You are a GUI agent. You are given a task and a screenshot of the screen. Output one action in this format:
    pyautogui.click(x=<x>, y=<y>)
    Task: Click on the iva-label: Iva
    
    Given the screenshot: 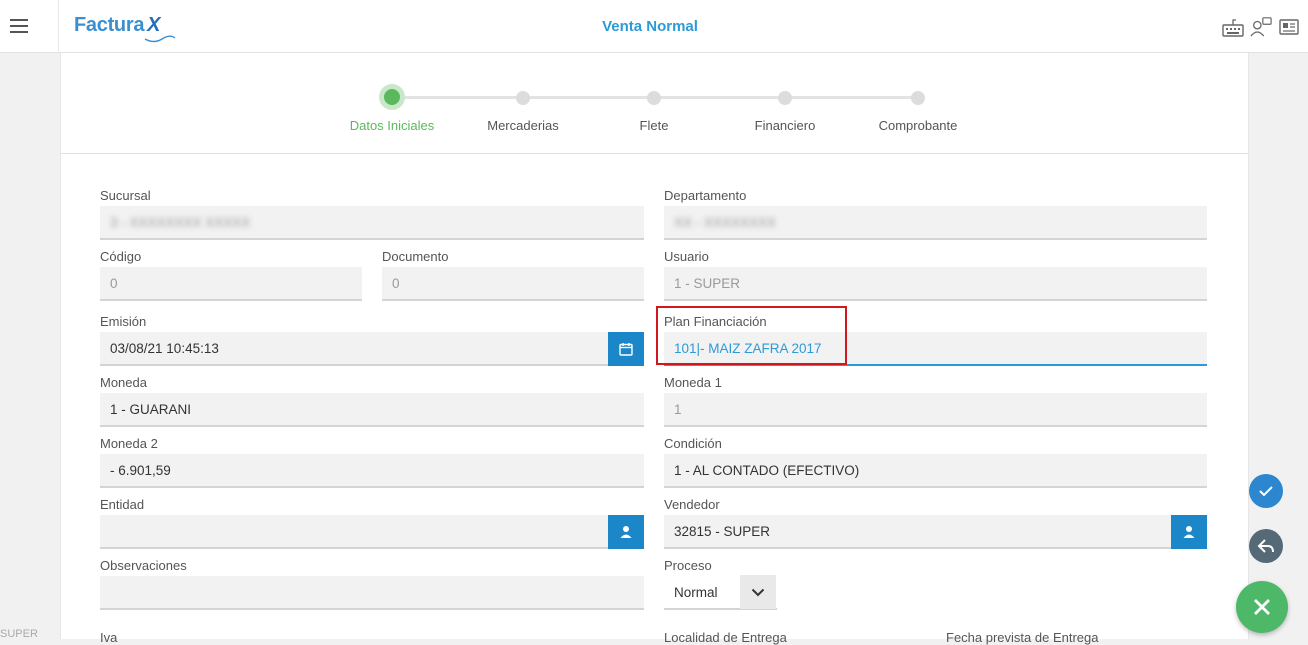 What is the action you would take?
    pyautogui.click(x=109, y=637)
    